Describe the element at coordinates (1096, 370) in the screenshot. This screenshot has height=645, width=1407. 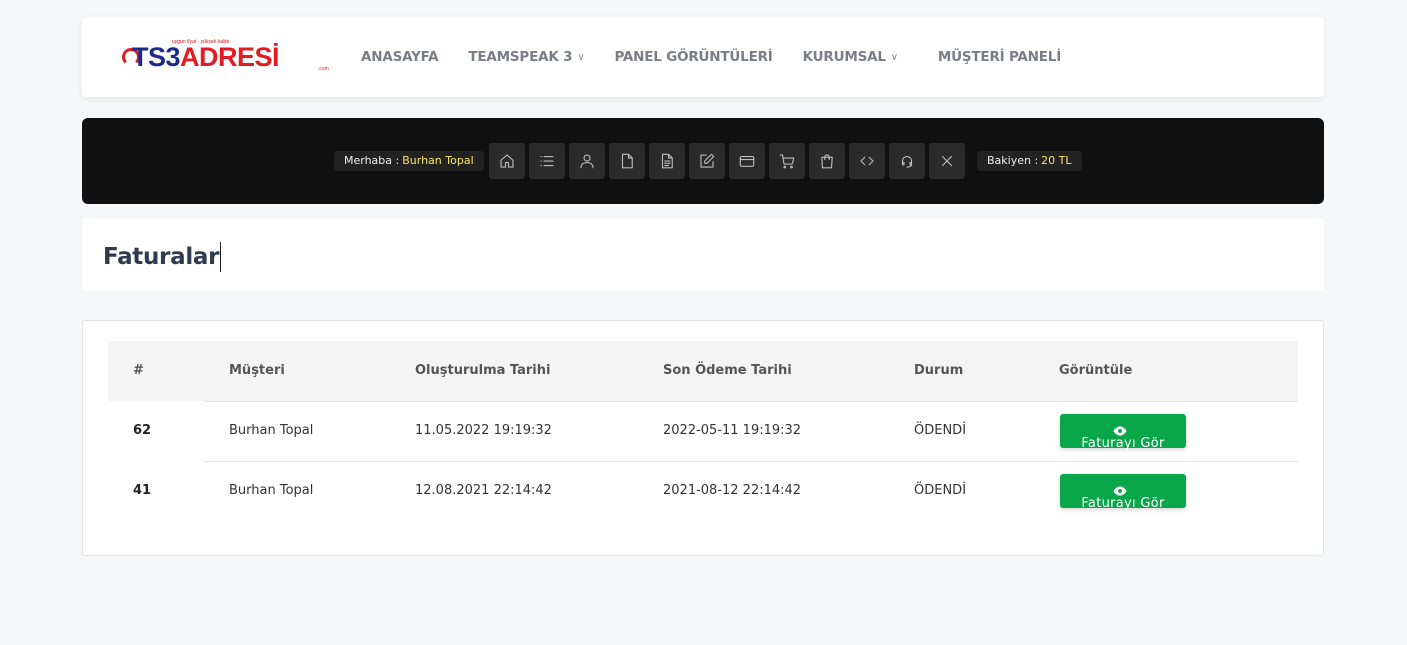
I see `col-header-view: Görüntüle` at that location.